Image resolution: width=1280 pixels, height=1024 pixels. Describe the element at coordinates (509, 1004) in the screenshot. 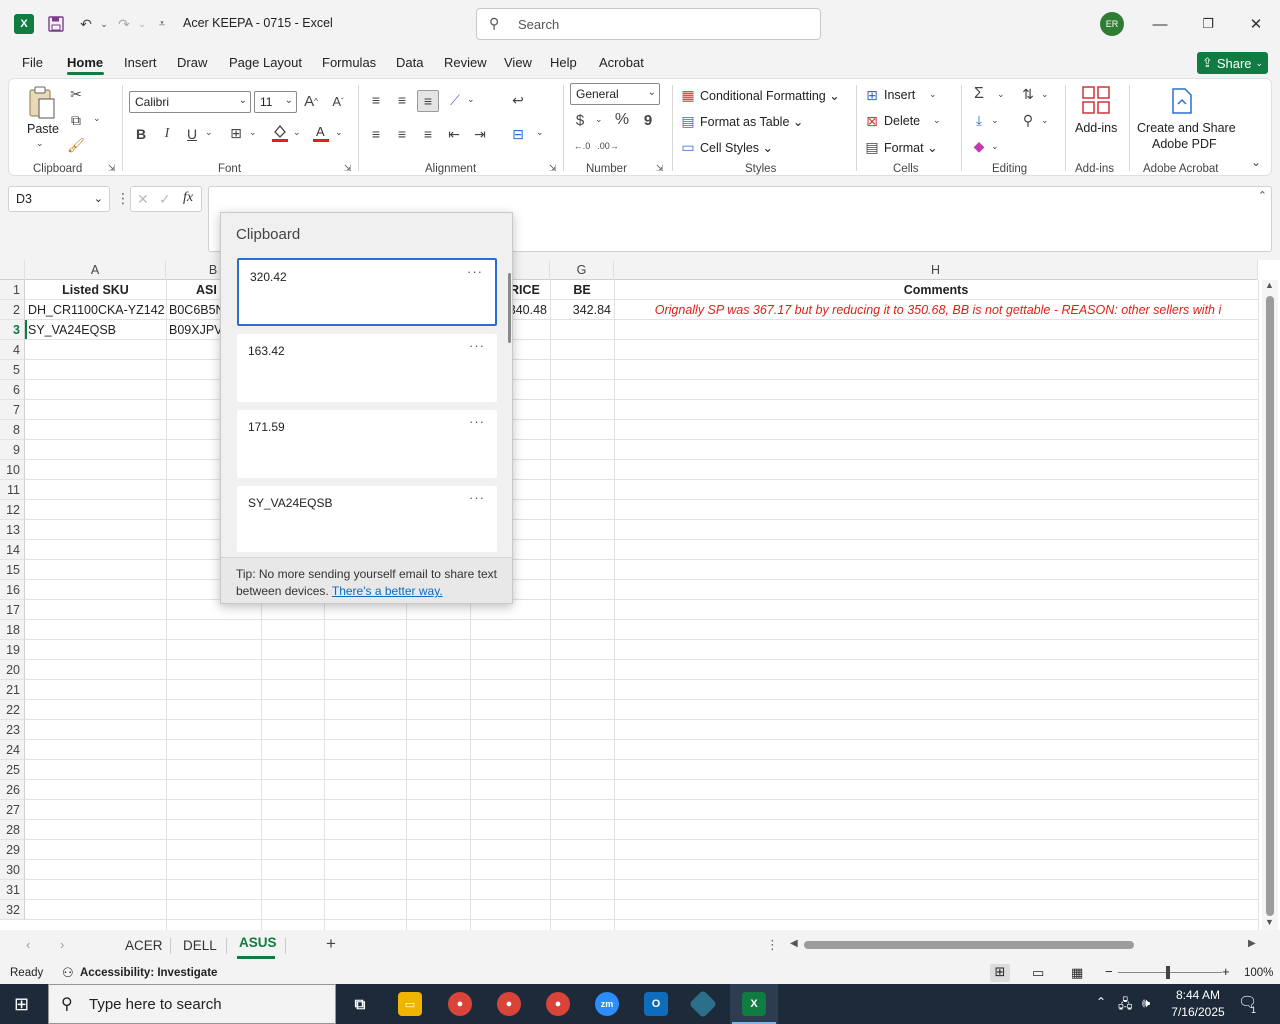

I see `chrome-profile-icon: ●` at that location.